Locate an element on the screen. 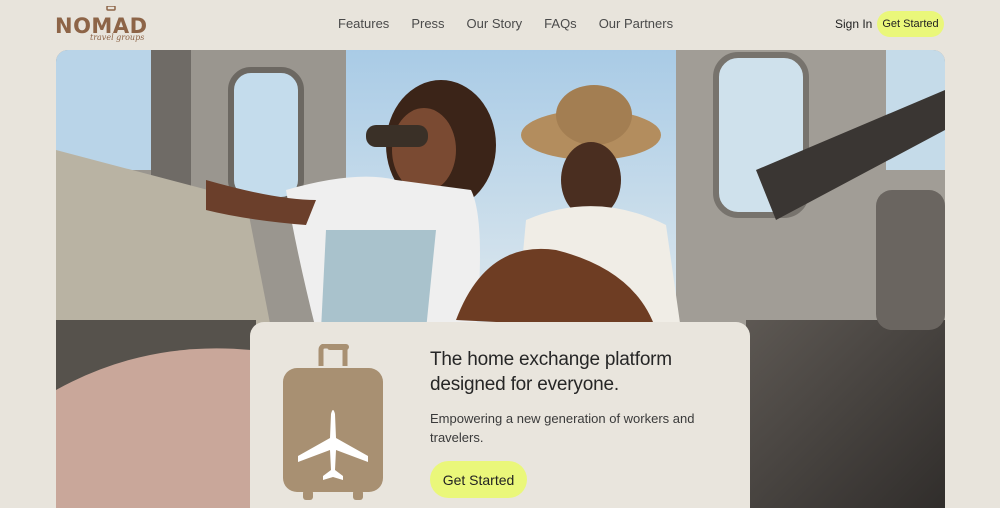  nav-our-story: Our Story is located at coordinates (495, 23).